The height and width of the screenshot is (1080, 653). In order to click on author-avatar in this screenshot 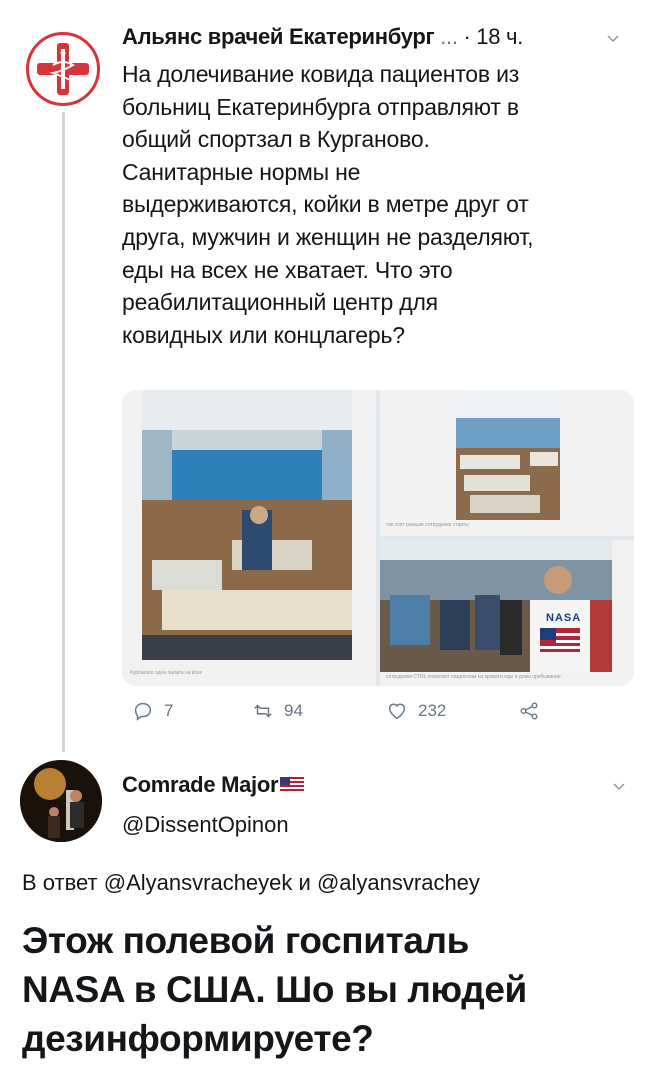, I will do `click(63, 69)`.